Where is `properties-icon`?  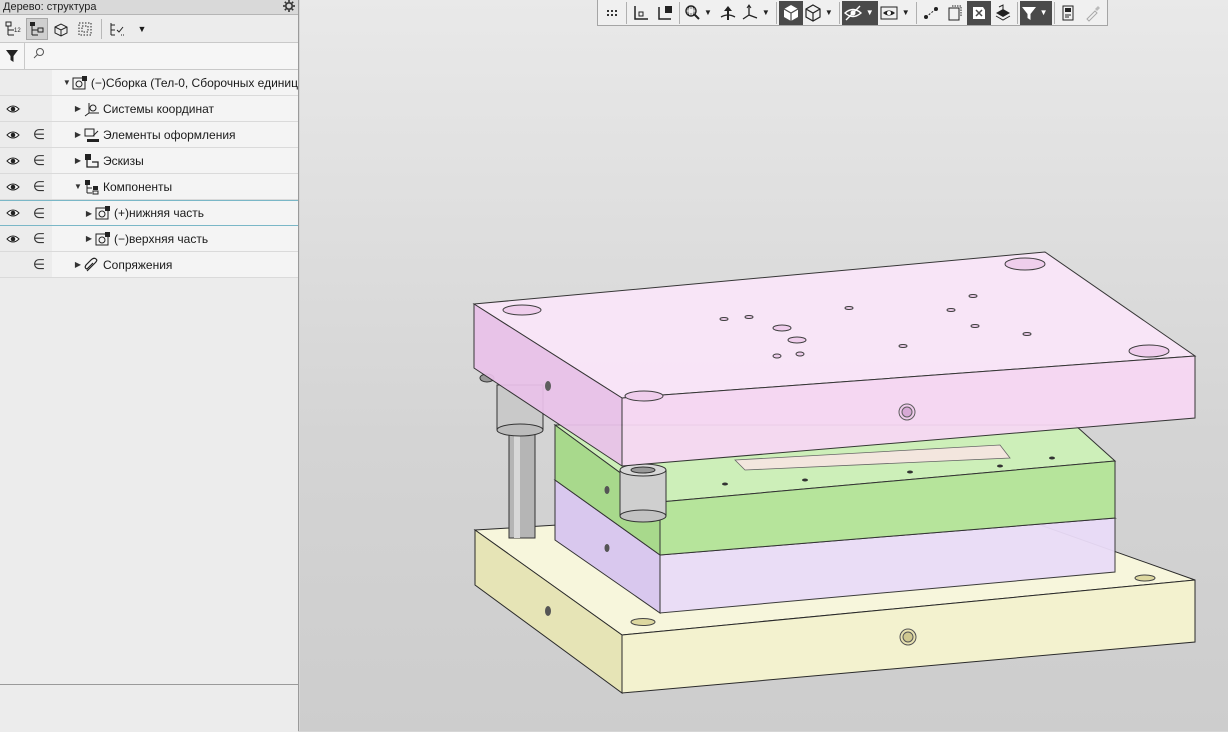 properties-icon is located at coordinates (1068, 12).